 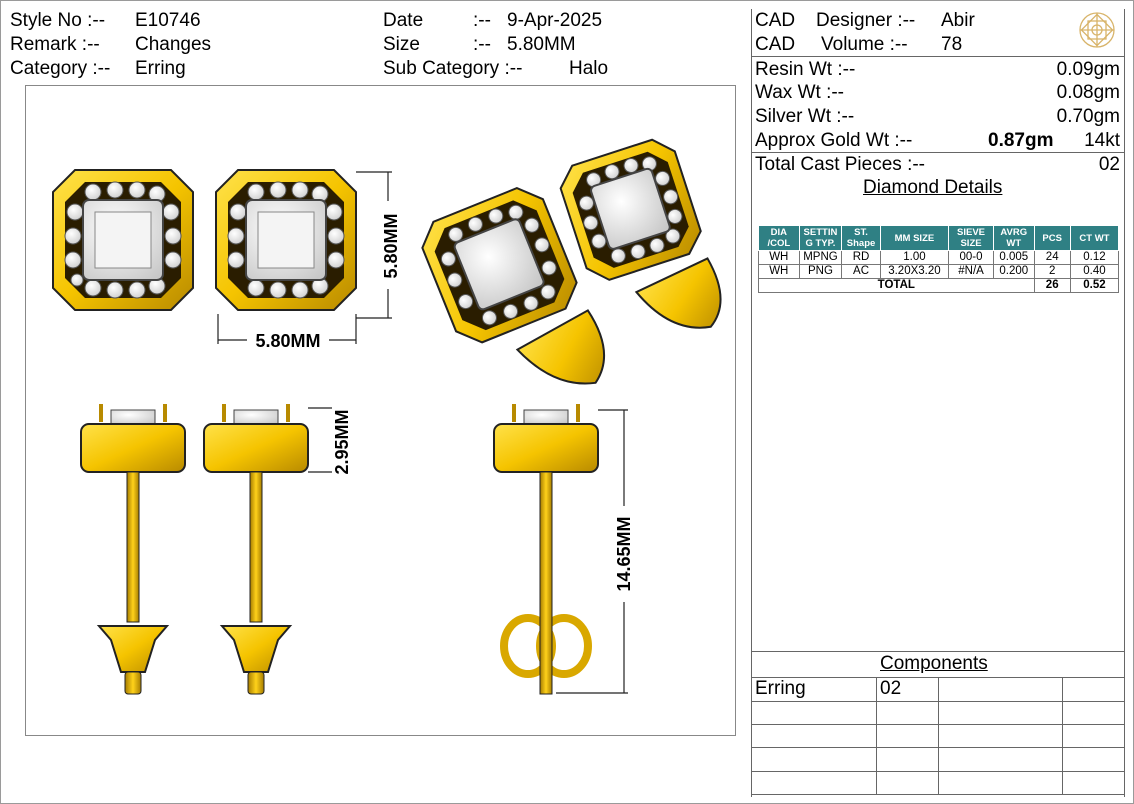 I want to click on table-cell: 3.20X3.20, so click(x=914, y=271).